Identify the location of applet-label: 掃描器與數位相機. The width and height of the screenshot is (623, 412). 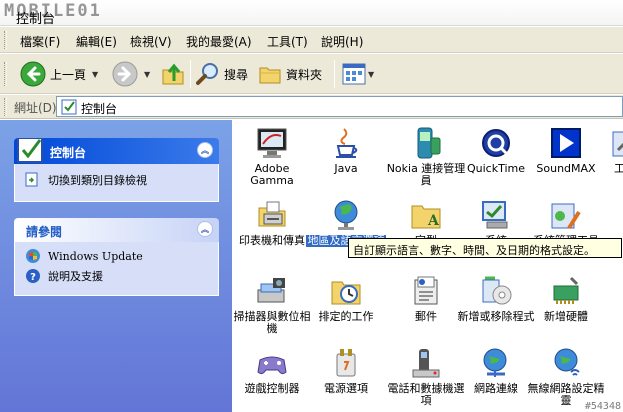
(272, 322).